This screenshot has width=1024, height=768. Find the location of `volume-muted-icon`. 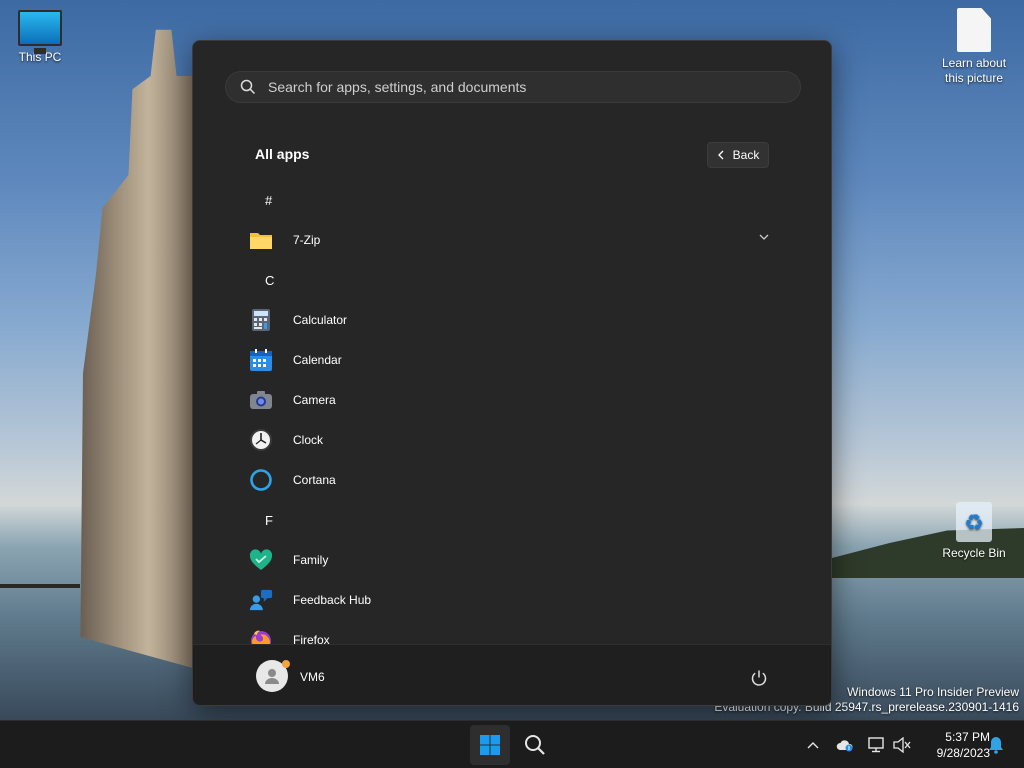

volume-muted-icon is located at coordinates (902, 745).